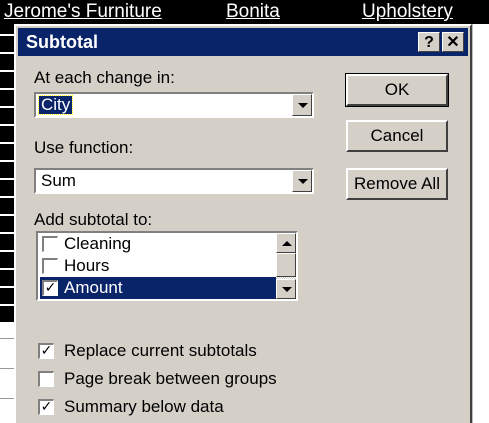 The width and height of the screenshot is (489, 423). What do you see at coordinates (104, 77) in the screenshot?
I see `change-label: At each change in:` at bounding box center [104, 77].